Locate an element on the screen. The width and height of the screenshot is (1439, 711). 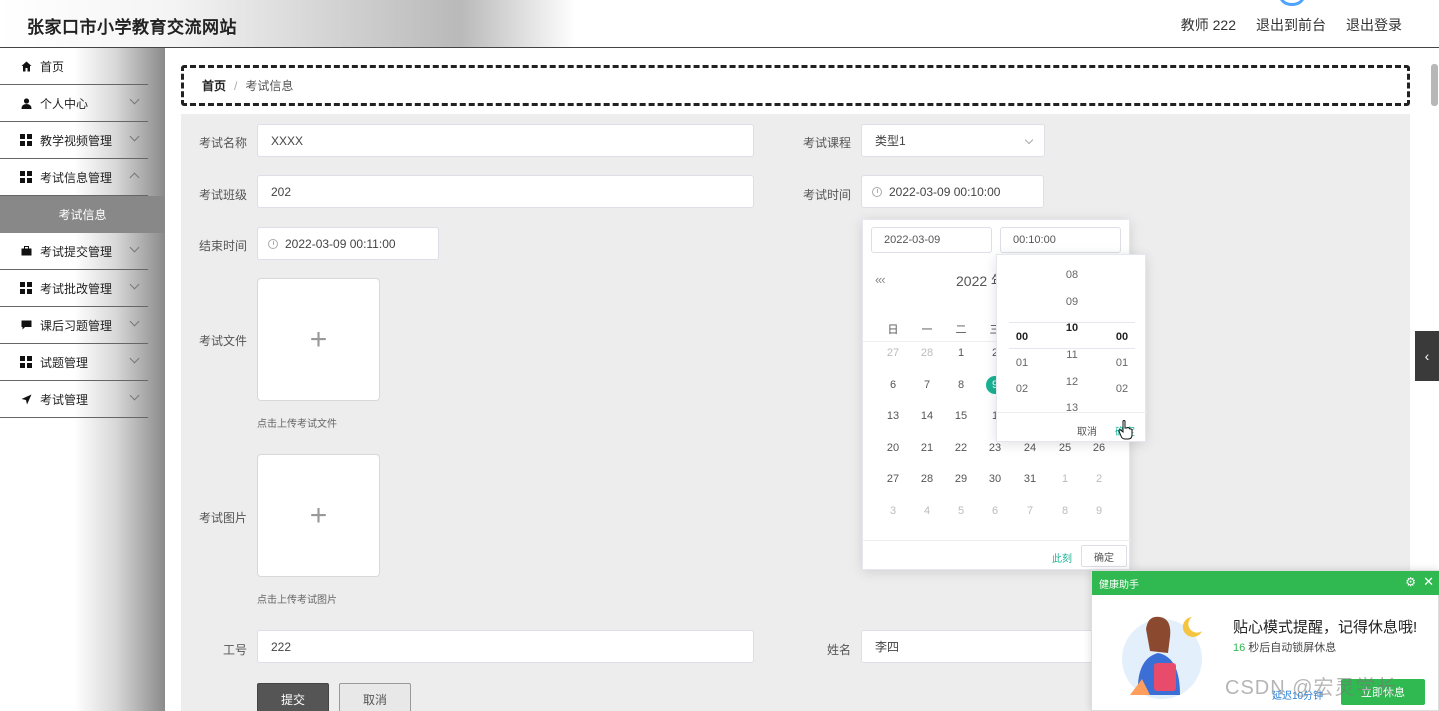
time-cancel-button: 取消 is located at coordinates (1087, 430).